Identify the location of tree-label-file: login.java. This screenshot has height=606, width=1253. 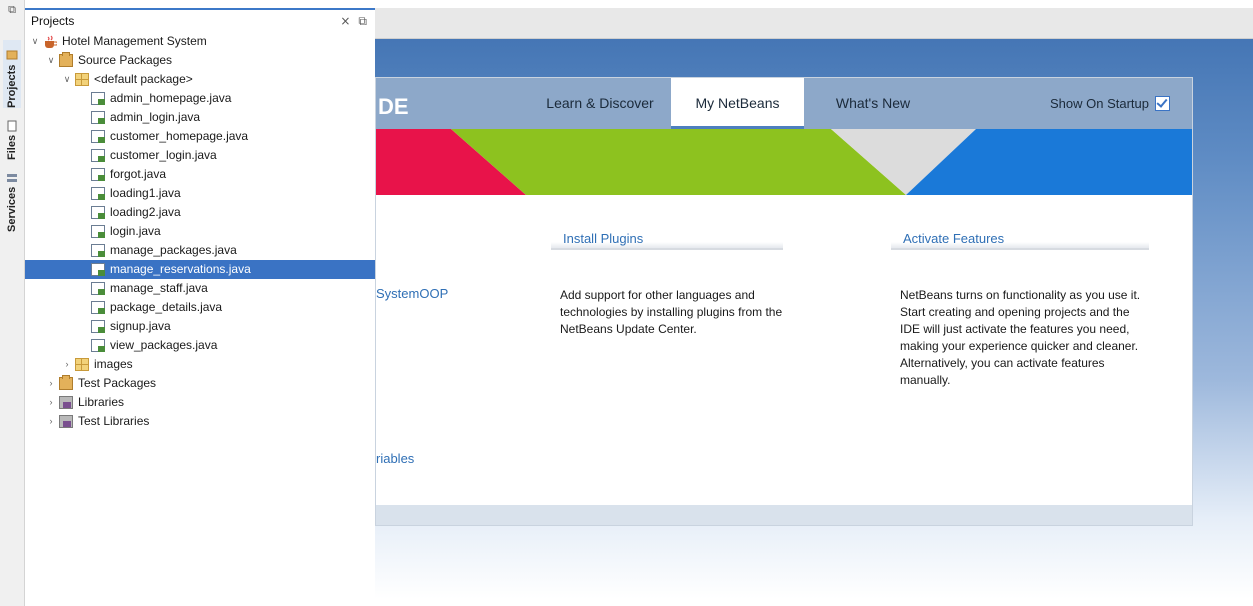
(135, 231).